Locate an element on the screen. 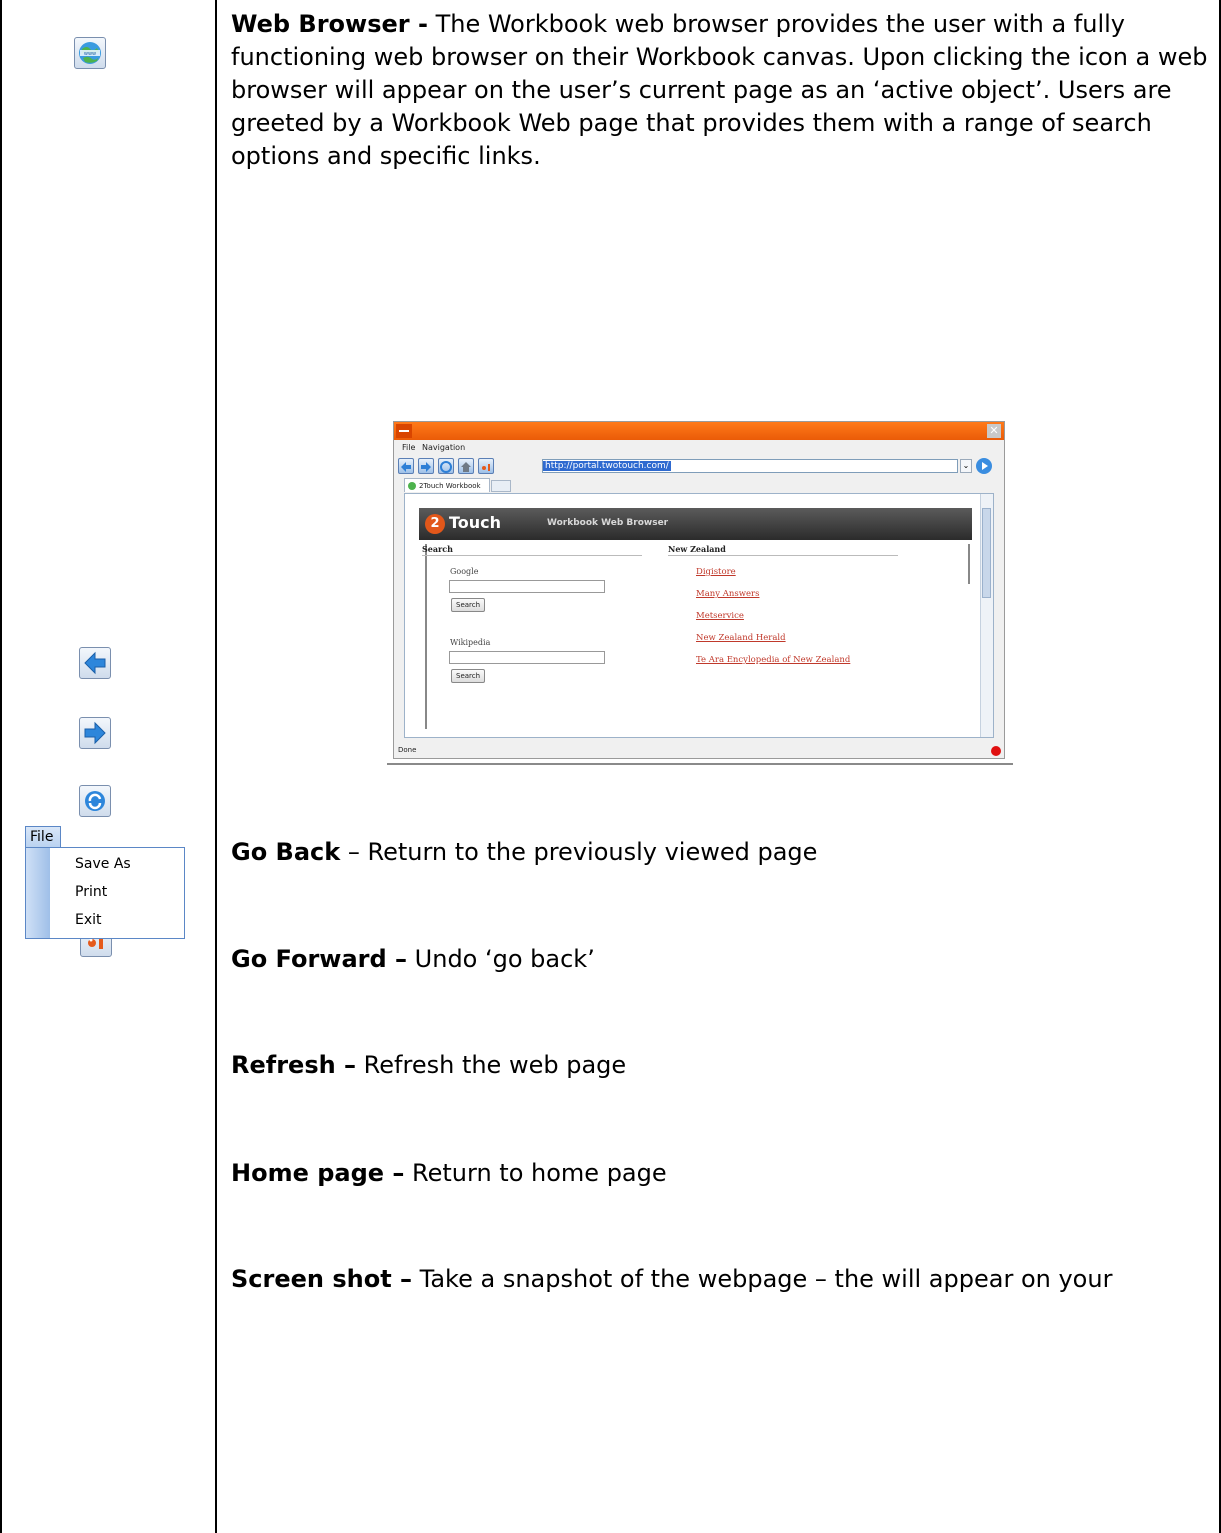 The width and height of the screenshot is (1221, 1533). content-left-bar is located at coordinates (426, 636).